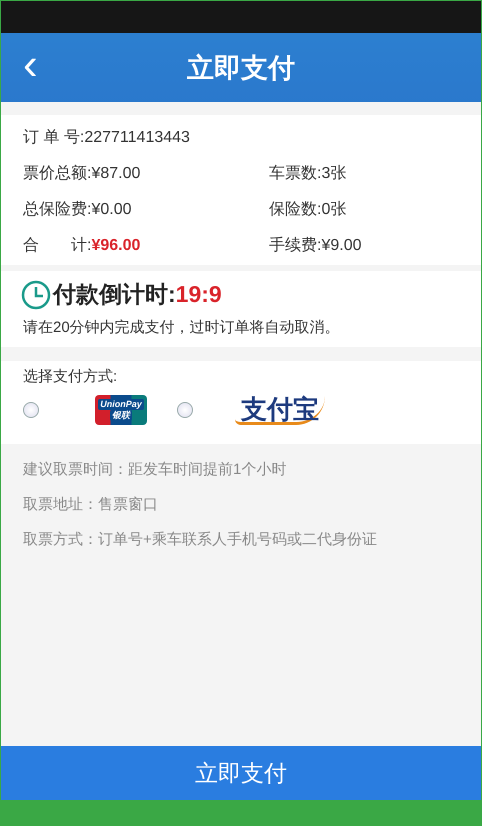 The height and width of the screenshot is (826, 482). Describe the element at coordinates (91, 505) in the screenshot. I see `pickup-info: 取票地址：售票窗口` at that location.